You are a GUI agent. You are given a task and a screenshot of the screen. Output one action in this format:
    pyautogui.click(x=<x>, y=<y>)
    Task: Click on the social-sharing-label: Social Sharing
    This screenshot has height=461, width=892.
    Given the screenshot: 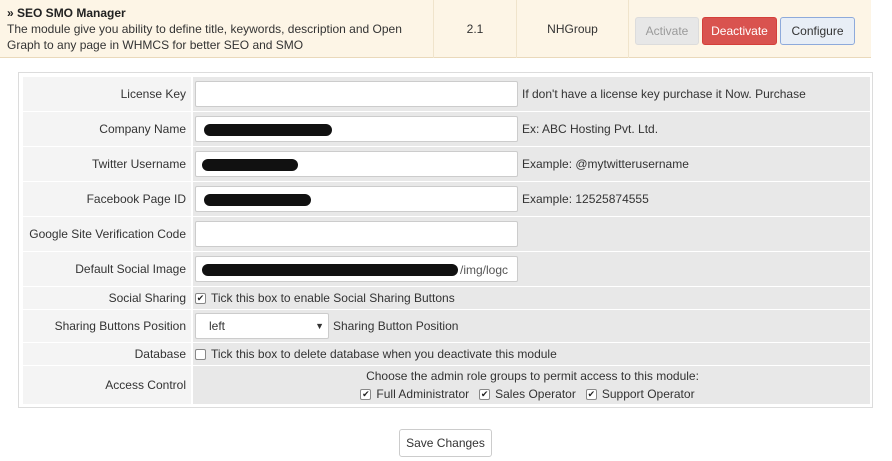 What is the action you would take?
    pyautogui.click(x=108, y=298)
    